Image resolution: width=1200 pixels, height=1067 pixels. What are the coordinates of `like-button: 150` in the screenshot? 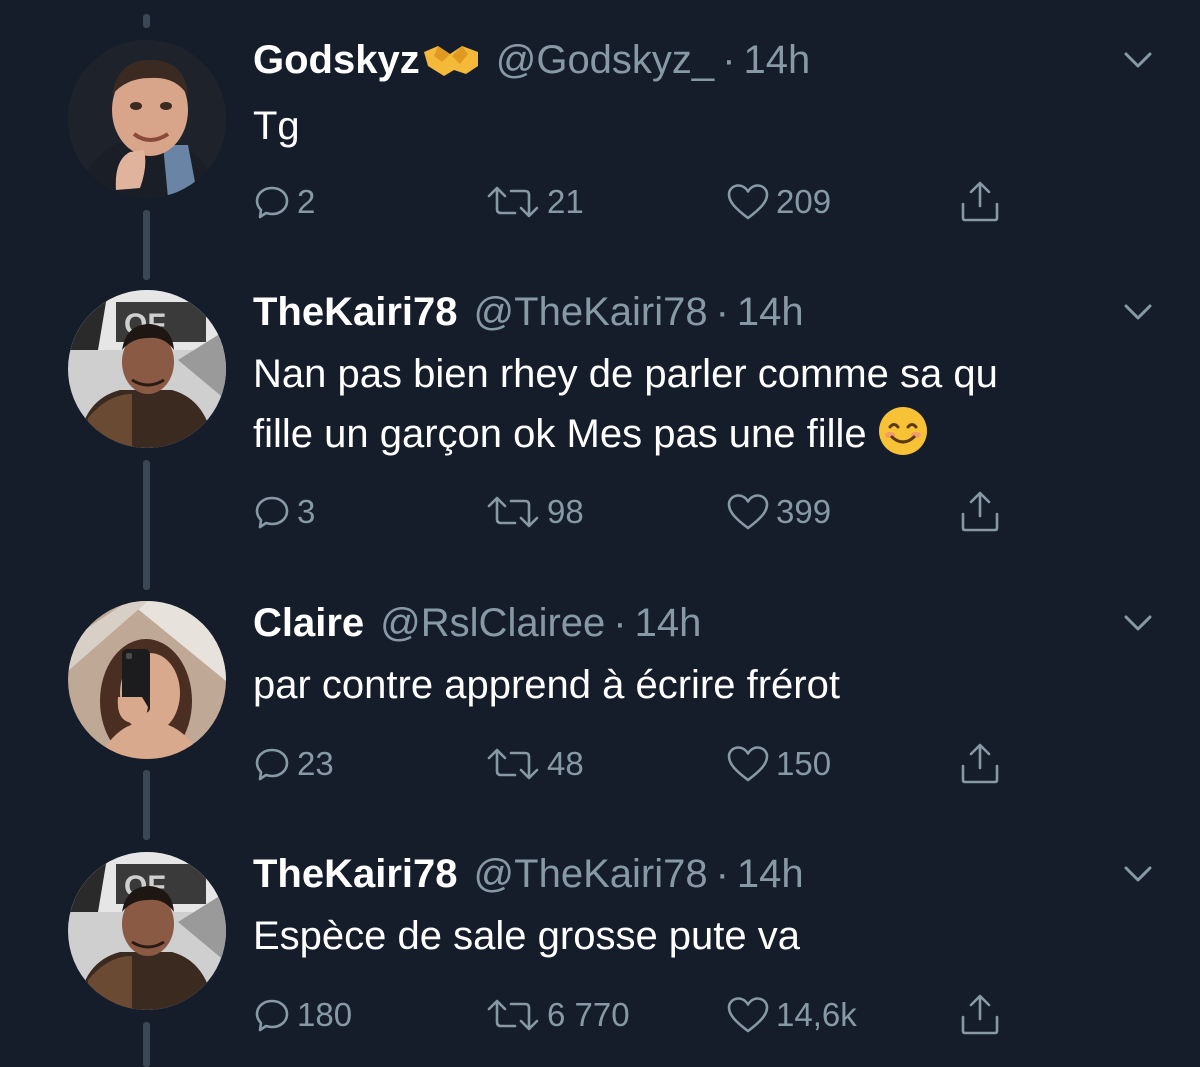 It's located at (778, 764).